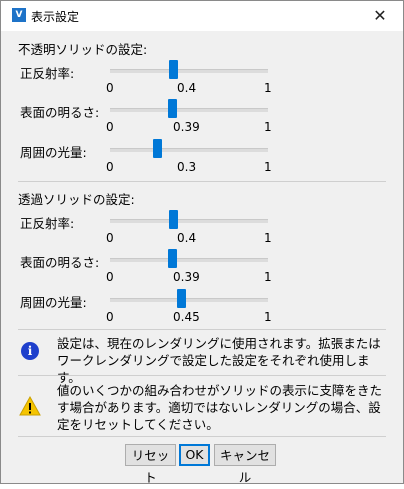  I want to click on opaque-ambient-value: 0.3, so click(187, 167).